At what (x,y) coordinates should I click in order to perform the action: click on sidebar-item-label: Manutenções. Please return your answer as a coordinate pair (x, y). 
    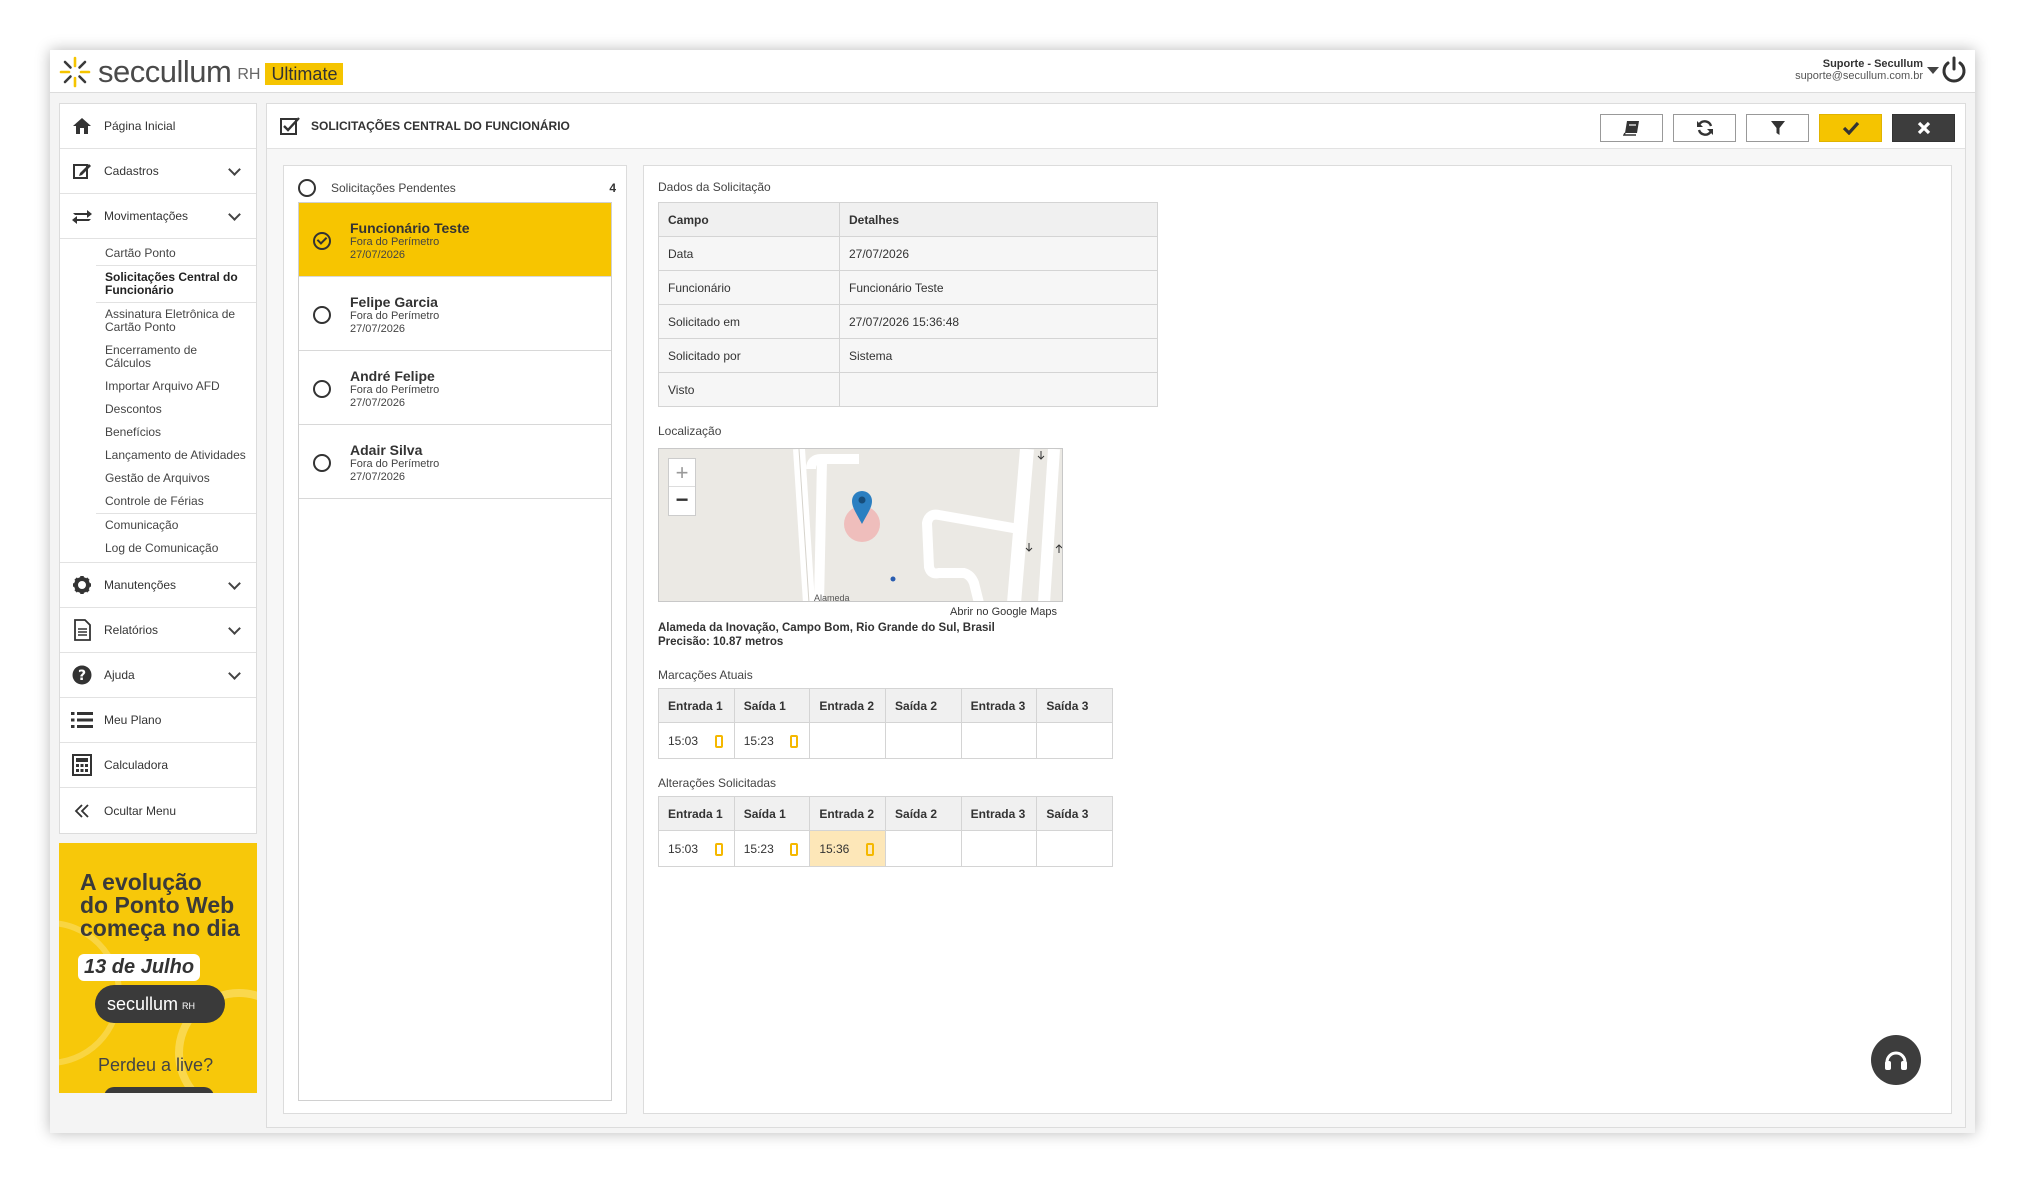
    Looking at the image, I should click on (140, 585).